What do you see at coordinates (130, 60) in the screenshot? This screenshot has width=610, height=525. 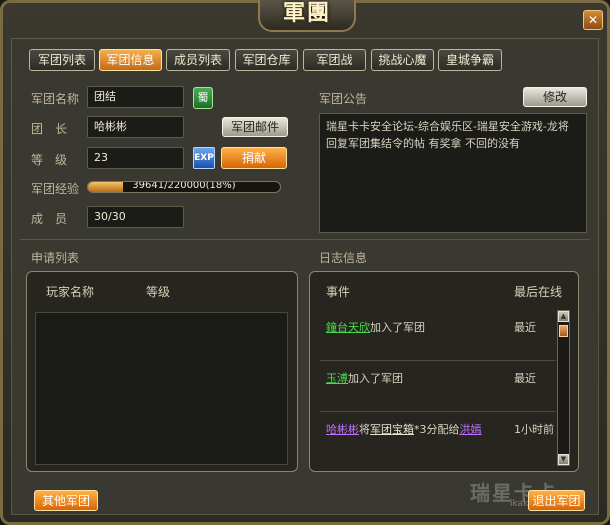 I see `tab-legion-info: 军团信息` at bounding box center [130, 60].